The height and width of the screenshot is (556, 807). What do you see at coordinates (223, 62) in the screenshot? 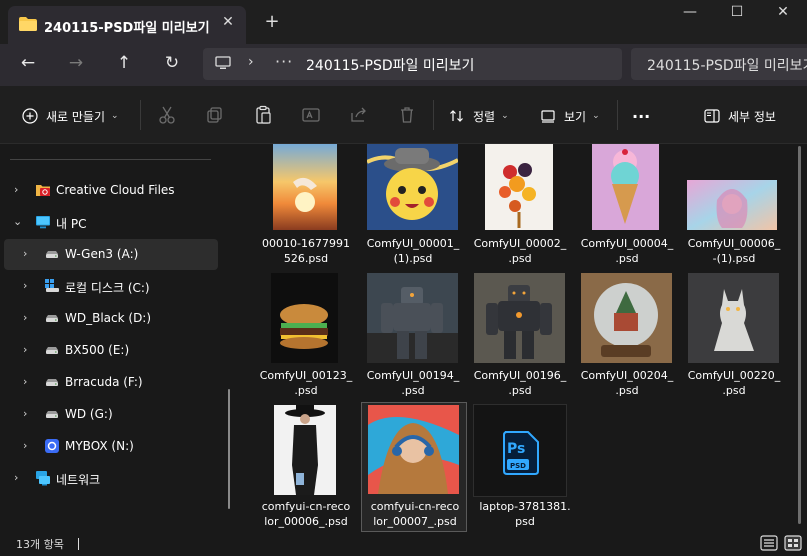
I see `pc-icon` at bounding box center [223, 62].